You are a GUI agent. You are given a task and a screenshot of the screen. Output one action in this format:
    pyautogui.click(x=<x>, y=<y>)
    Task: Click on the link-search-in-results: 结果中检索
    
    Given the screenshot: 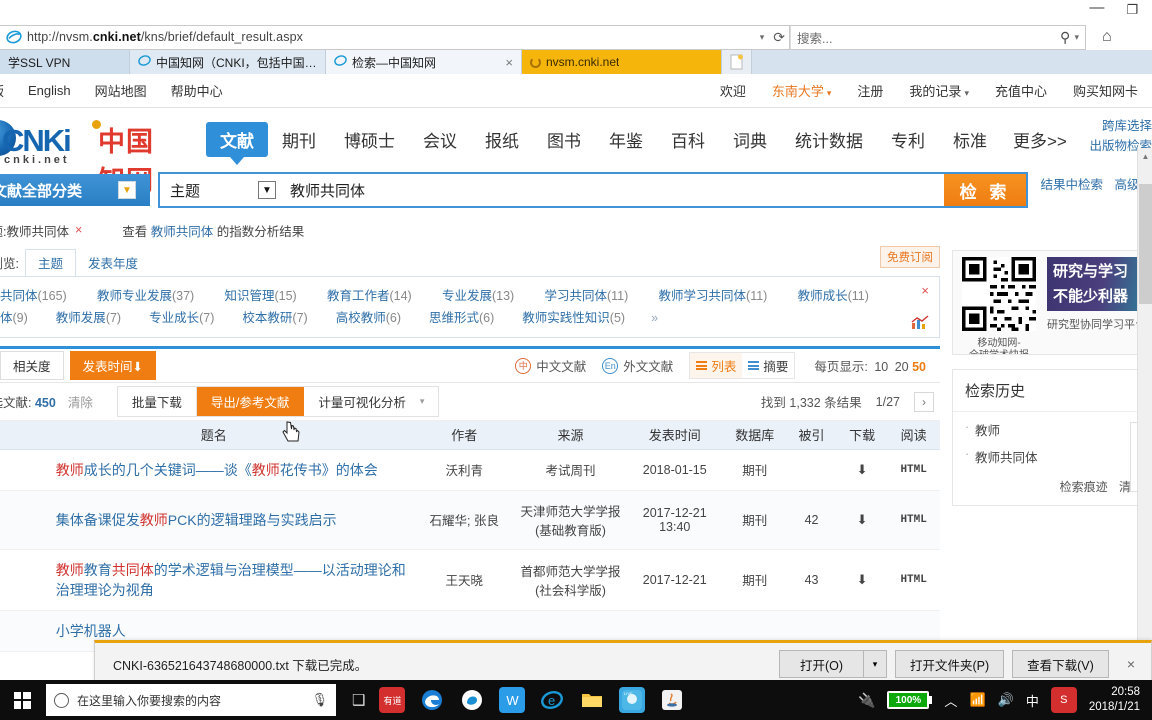 What is the action you would take?
    pyautogui.click(x=1071, y=185)
    